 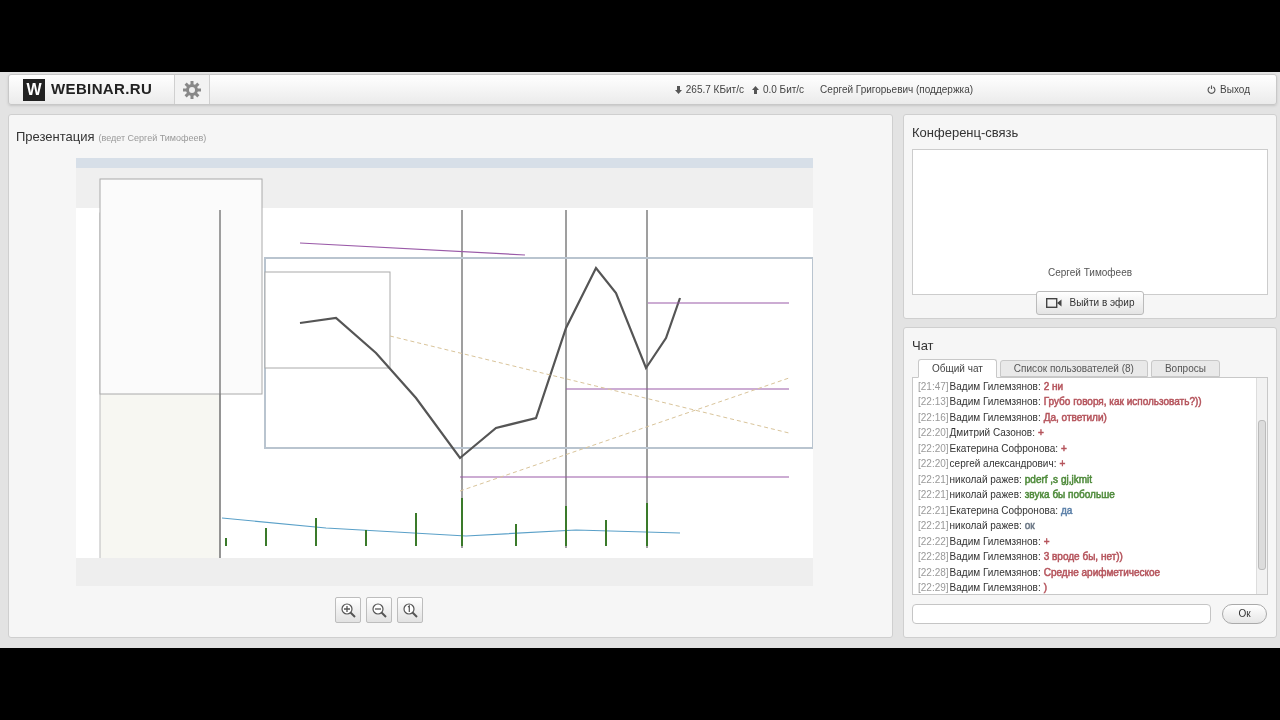 What do you see at coordinates (755, 89) in the screenshot?
I see `upload-arrow-icon` at bounding box center [755, 89].